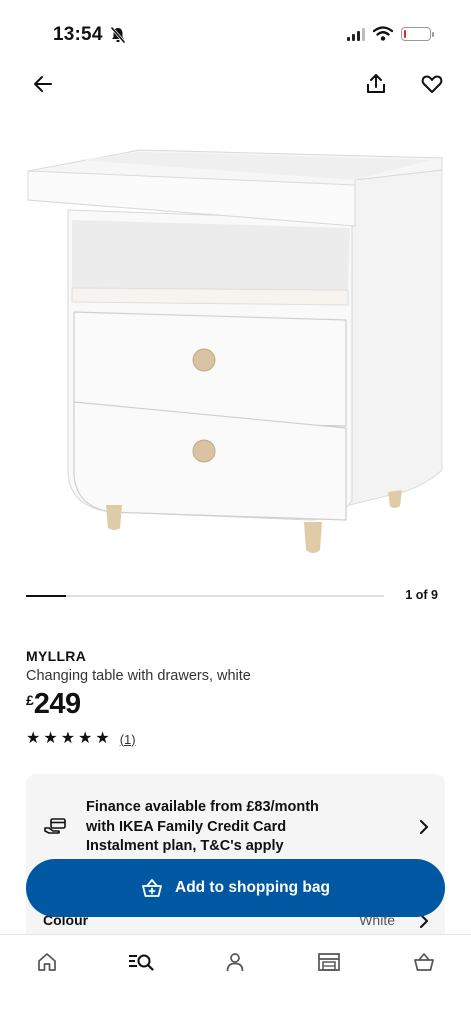 This screenshot has width=471, height=1024. What do you see at coordinates (424, 827) in the screenshot?
I see `chevron-right-icon` at bounding box center [424, 827].